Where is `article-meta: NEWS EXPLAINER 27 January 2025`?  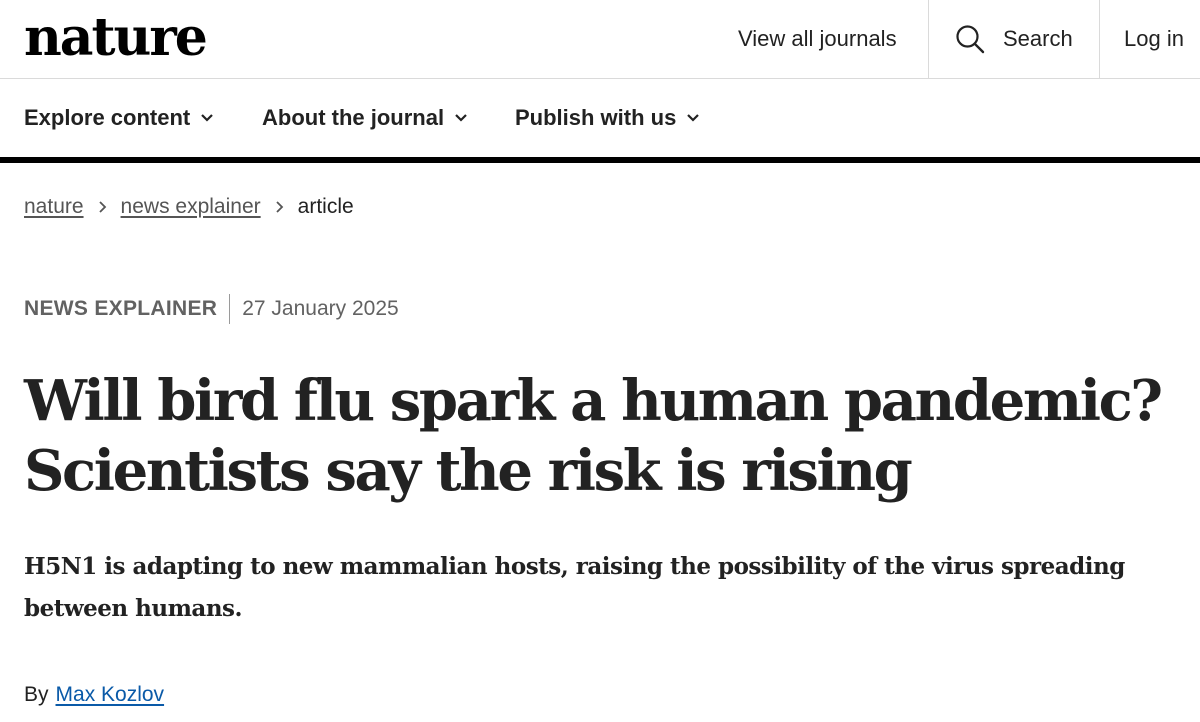
article-meta: NEWS EXPLAINER 27 January 2025 is located at coordinates (211, 309).